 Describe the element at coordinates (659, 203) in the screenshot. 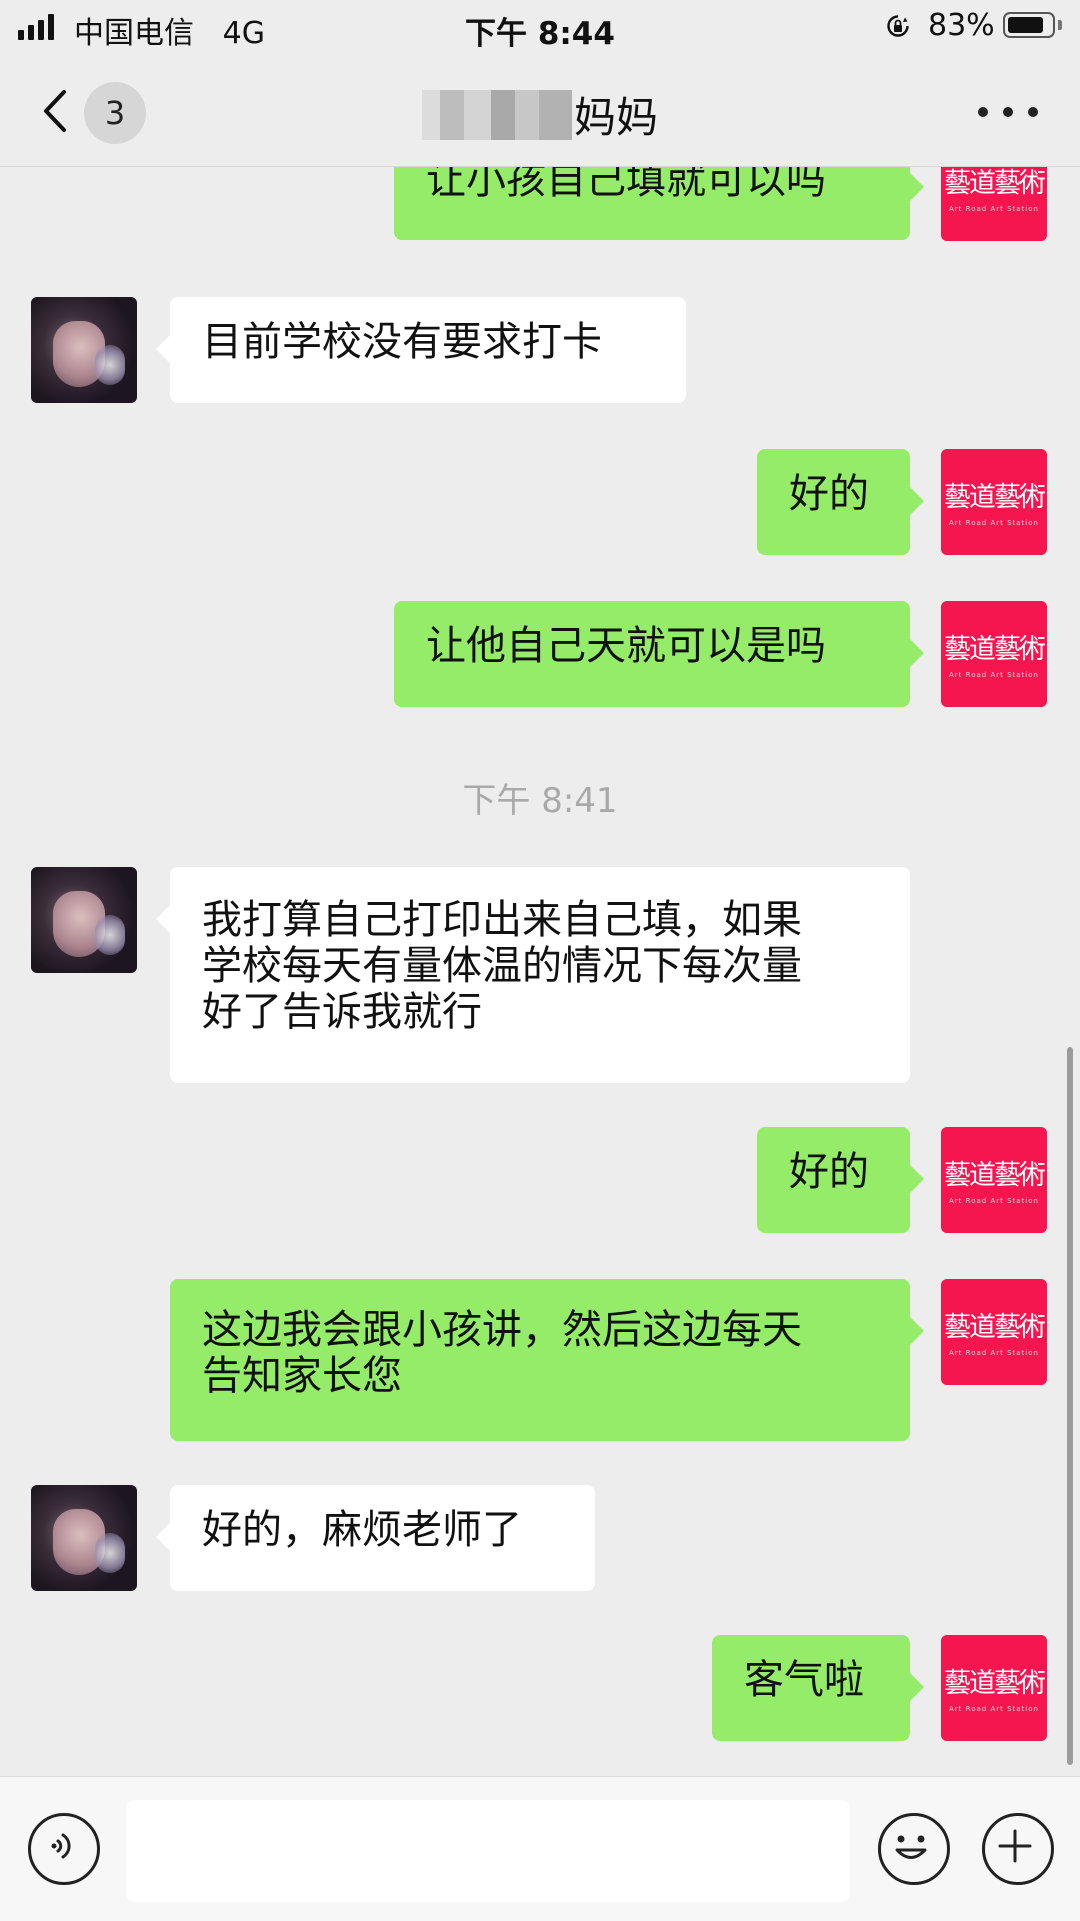

I see `message-bubble: 让小孩自己填就可以吗` at that location.